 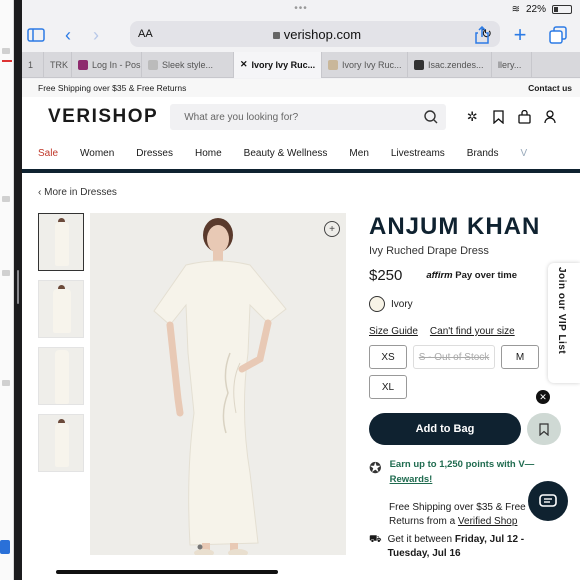 What do you see at coordinates (97, 153) in the screenshot?
I see `nav-item-women: Women` at bounding box center [97, 153].